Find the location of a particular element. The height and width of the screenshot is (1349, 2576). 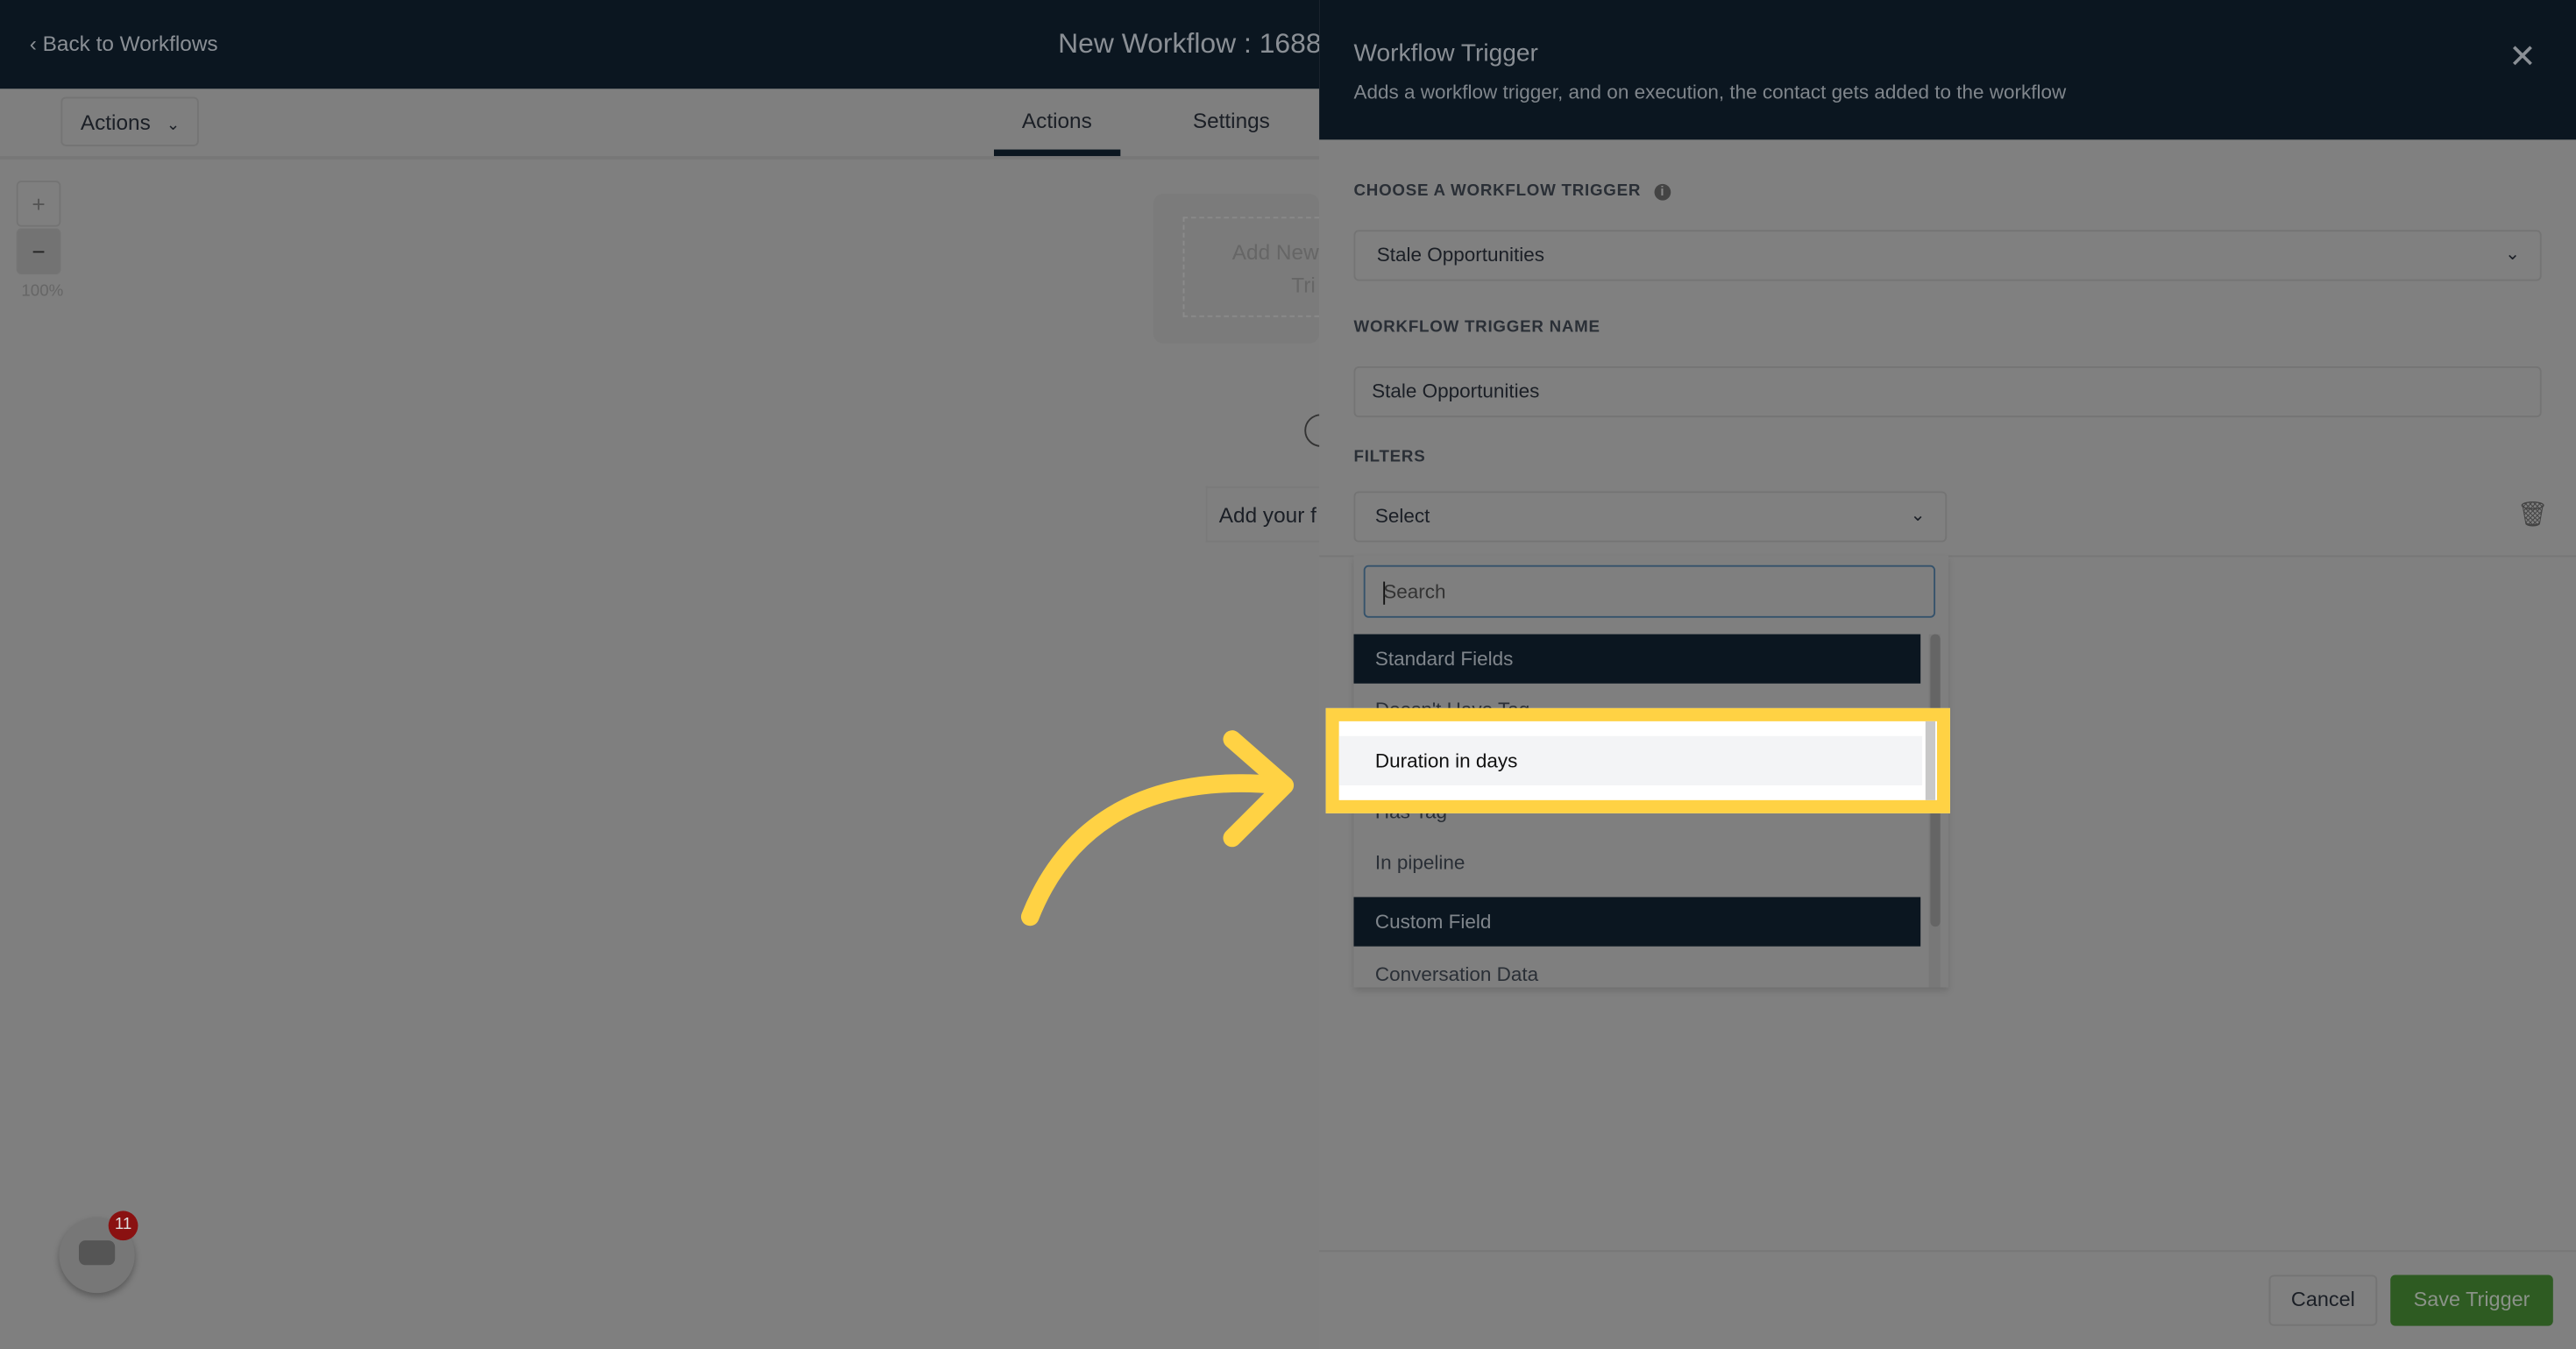

info-icon: i is located at coordinates (1662, 192).